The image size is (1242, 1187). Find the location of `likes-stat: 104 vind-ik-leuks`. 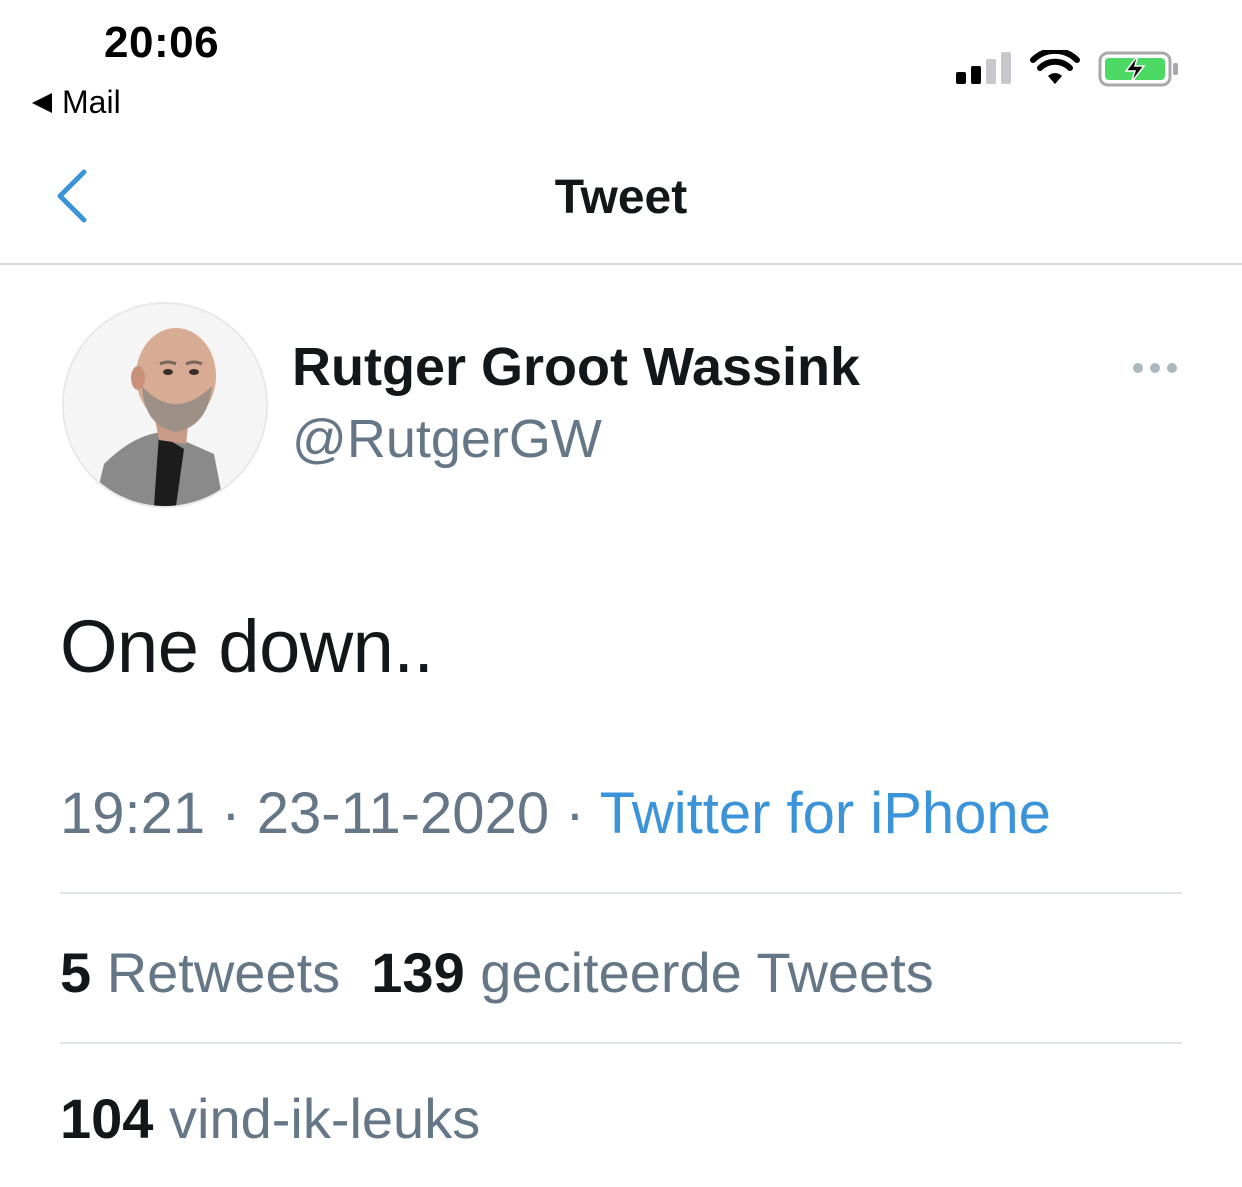

likes-stat: 104 vind-ik-leuks is located at coordinates (270, 1118).